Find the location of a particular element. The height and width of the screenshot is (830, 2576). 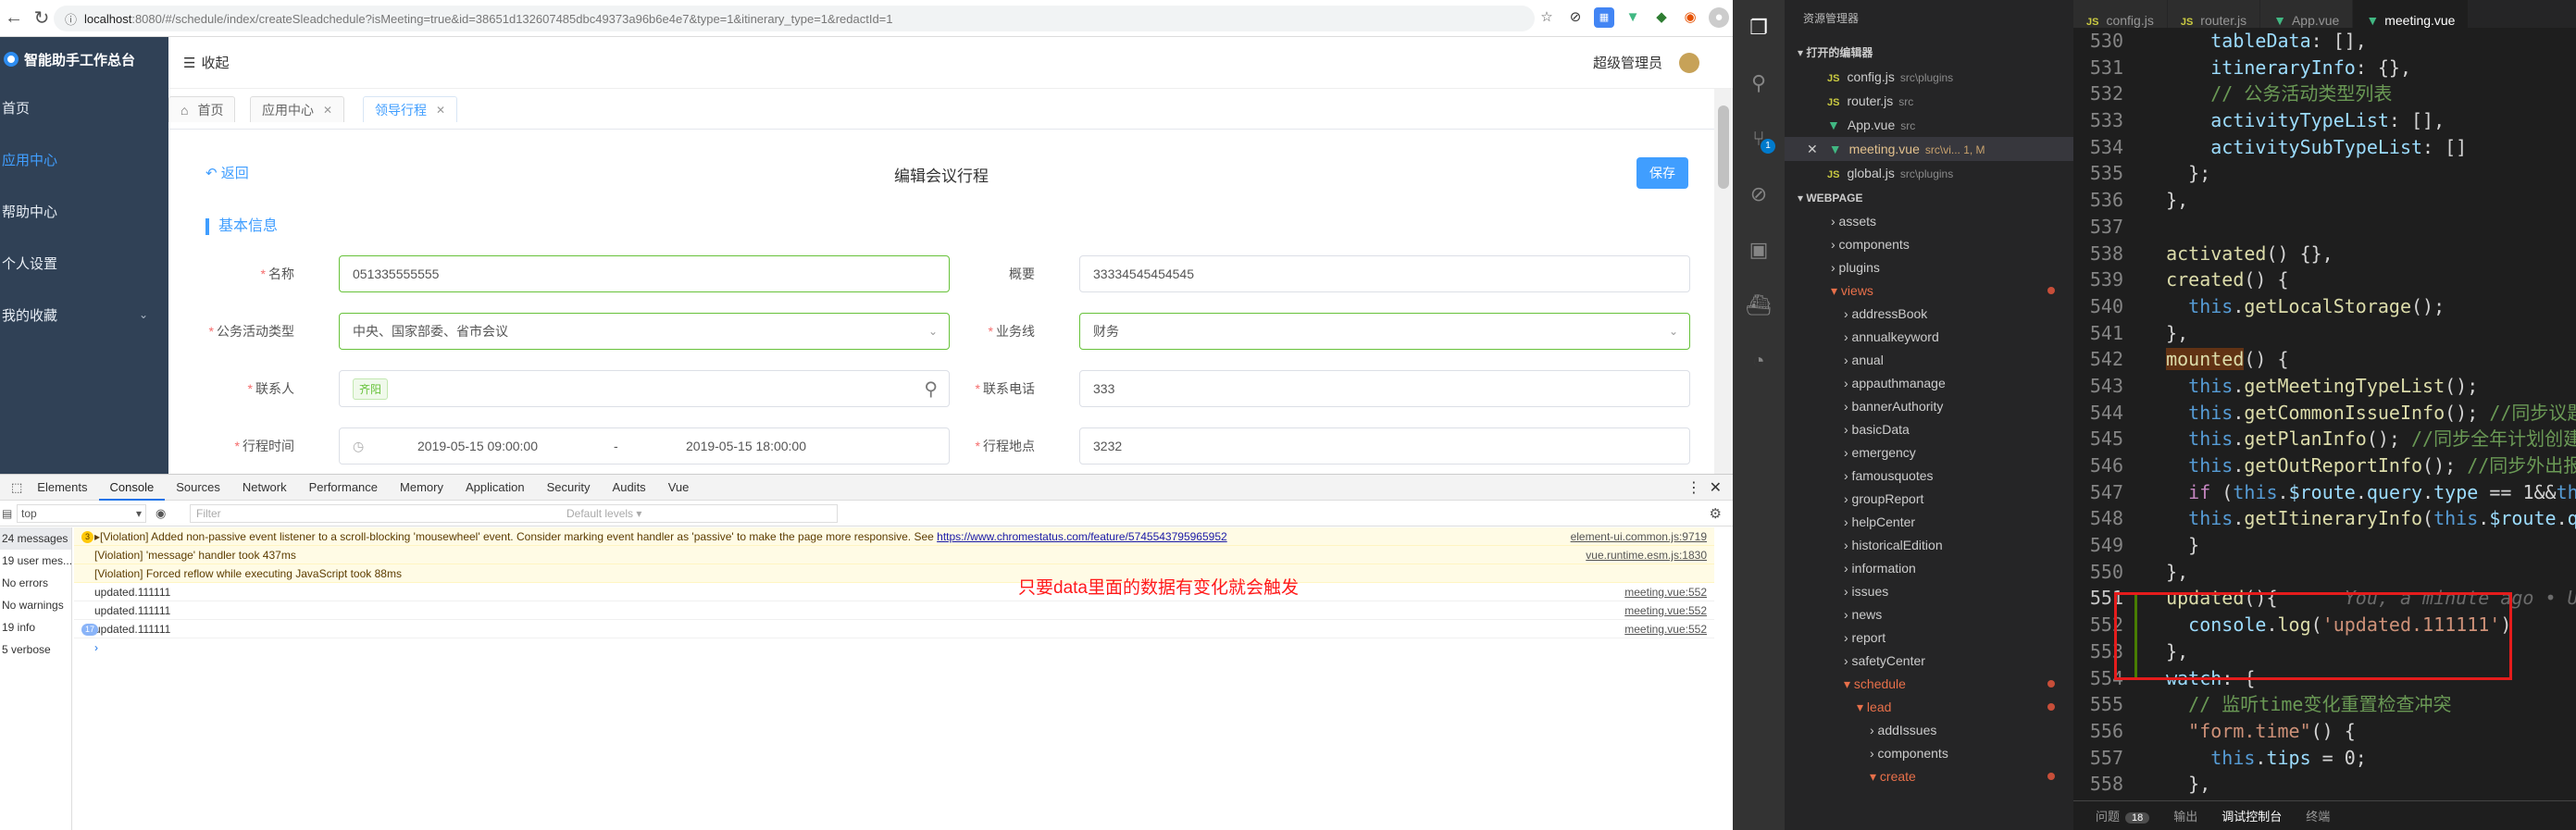

tab-problems: 问题 18 is located at coordinates (2123, 815).